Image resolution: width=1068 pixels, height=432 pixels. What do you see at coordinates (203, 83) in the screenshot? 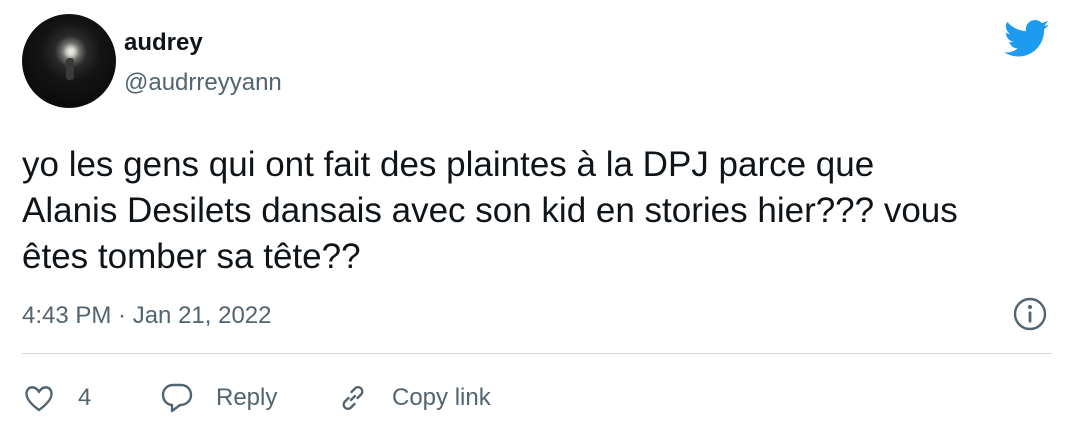
I see `author-handle: @audrreyyann` at bounding box center [203, 83].